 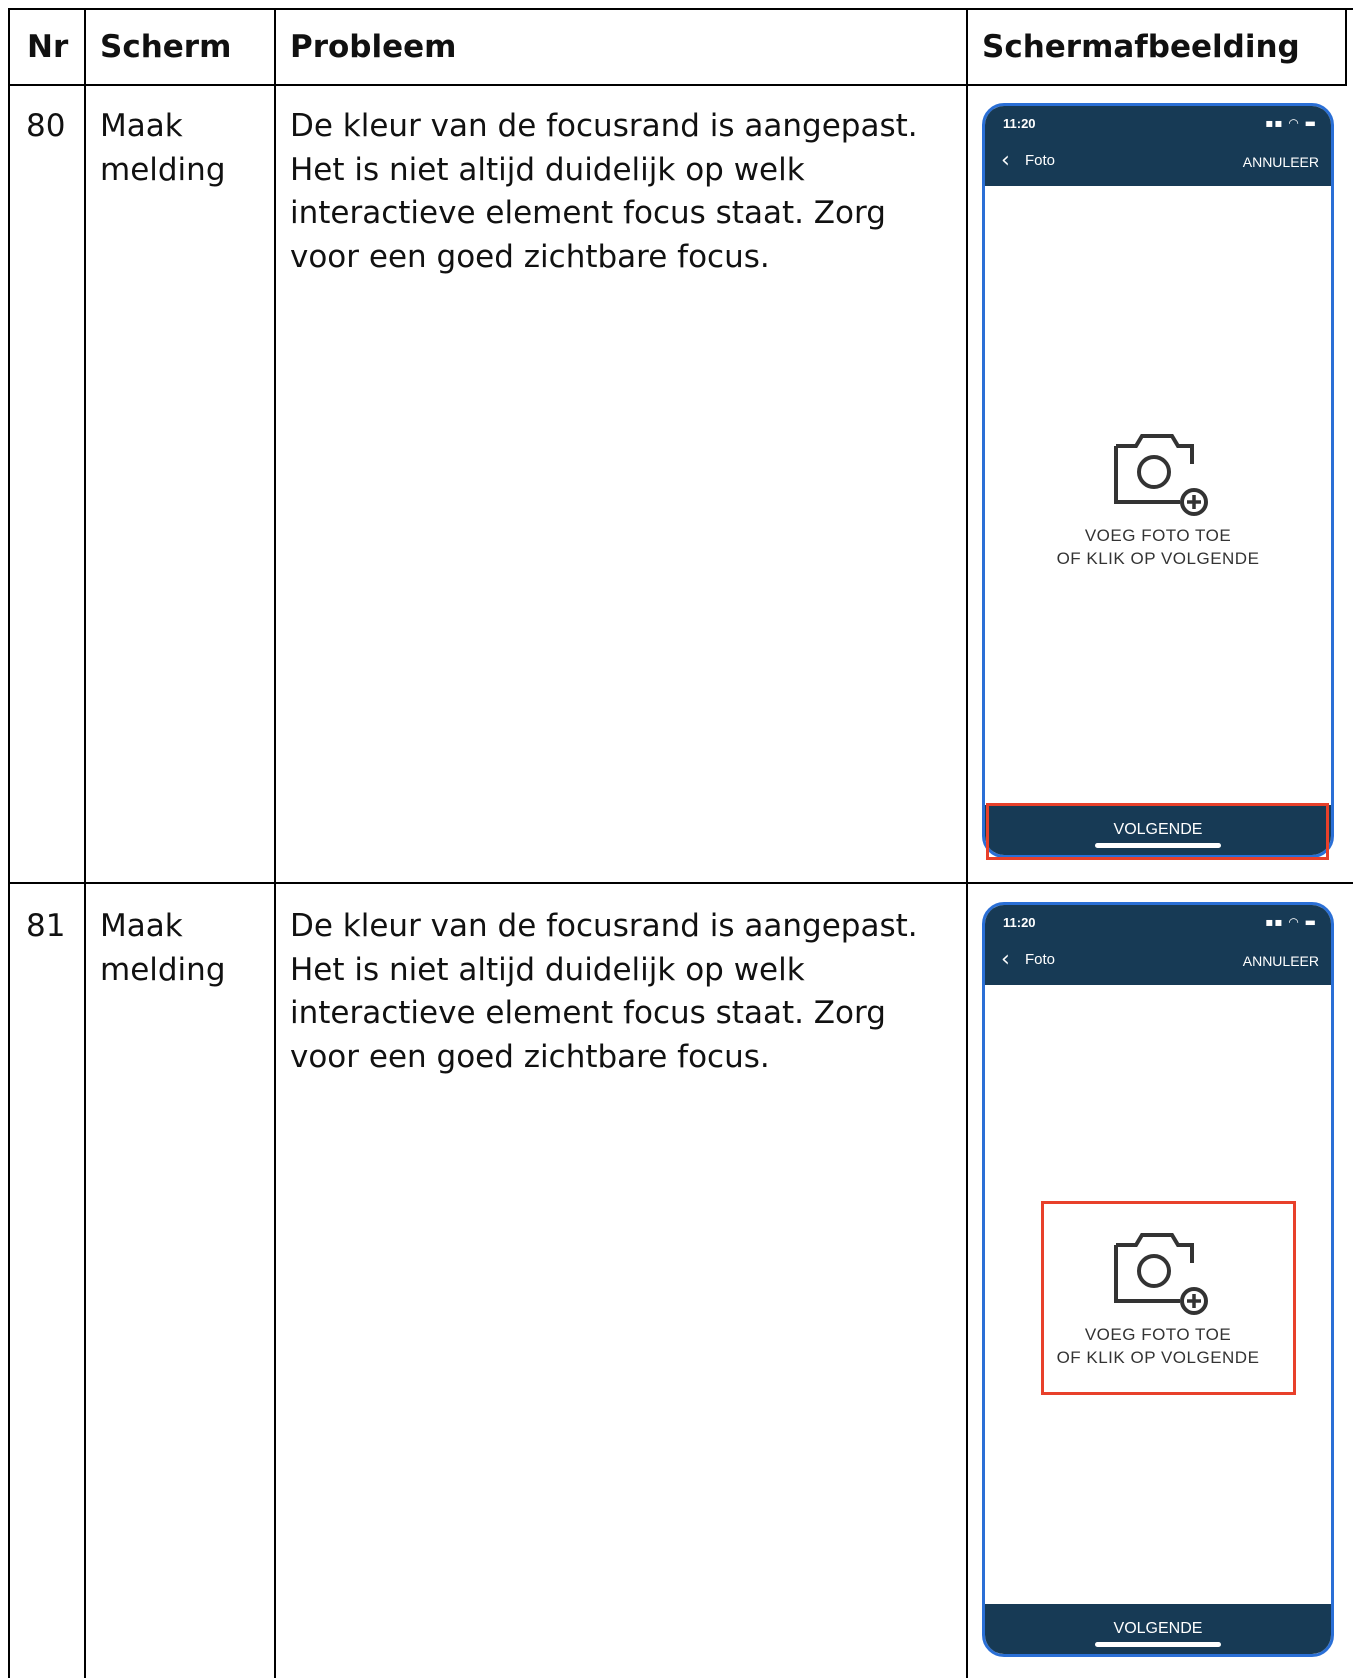 What do you see at coordinates (46, 926) in the screenshot?
I see `row-nr: 81` at bounding box center [46, 926].